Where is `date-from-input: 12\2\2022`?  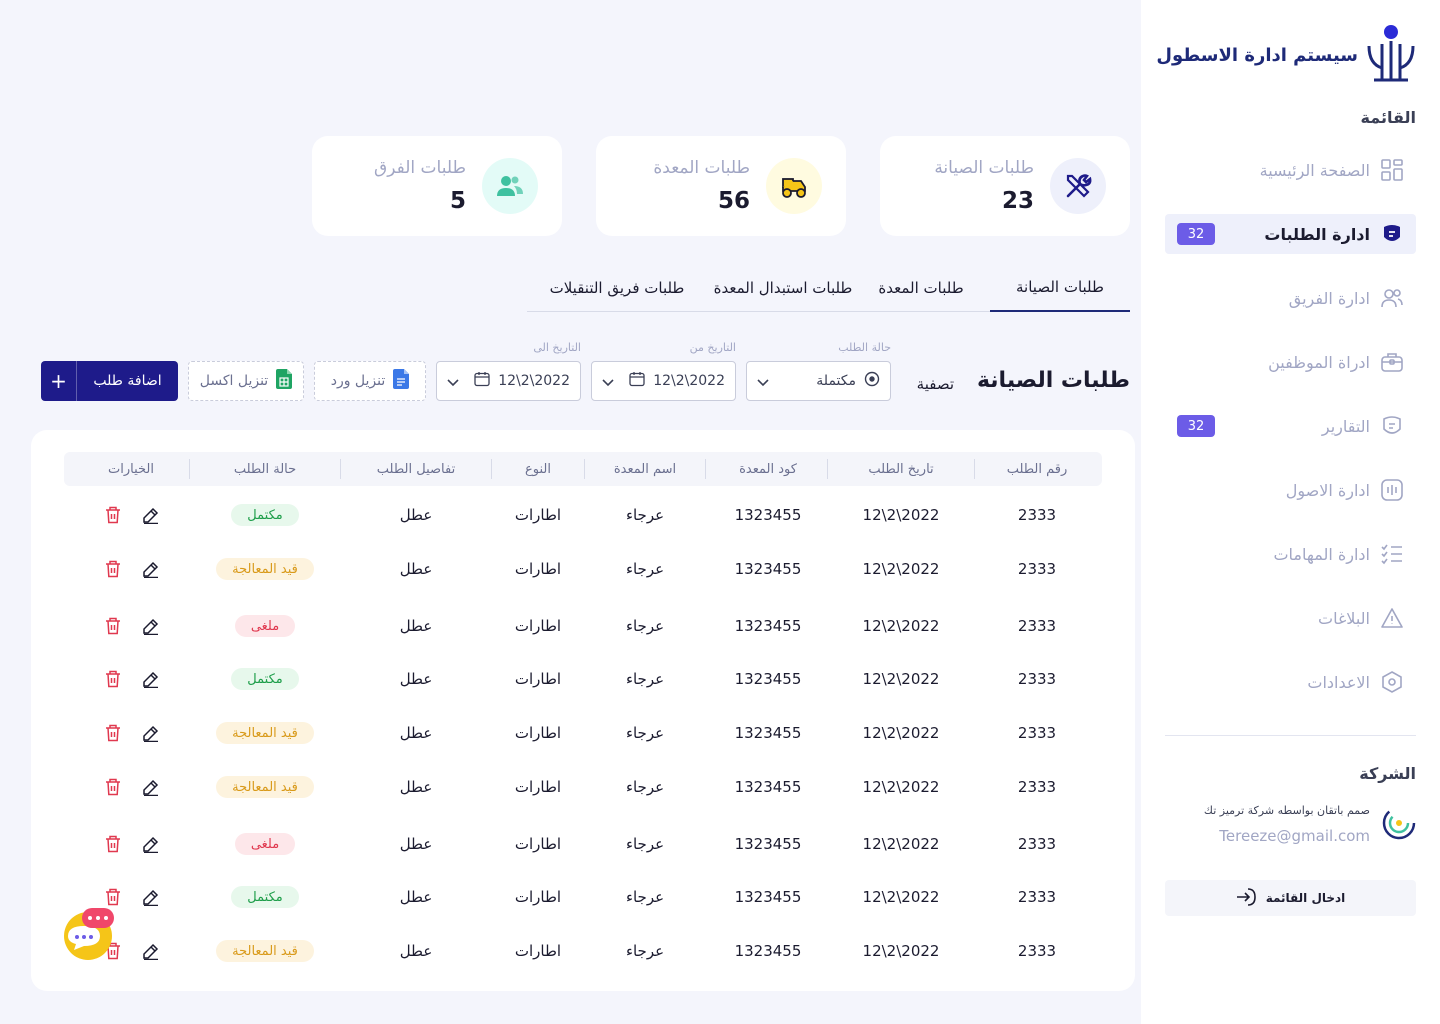 date-from-input: 12\2\2022 is located at coordinates (663, 381).